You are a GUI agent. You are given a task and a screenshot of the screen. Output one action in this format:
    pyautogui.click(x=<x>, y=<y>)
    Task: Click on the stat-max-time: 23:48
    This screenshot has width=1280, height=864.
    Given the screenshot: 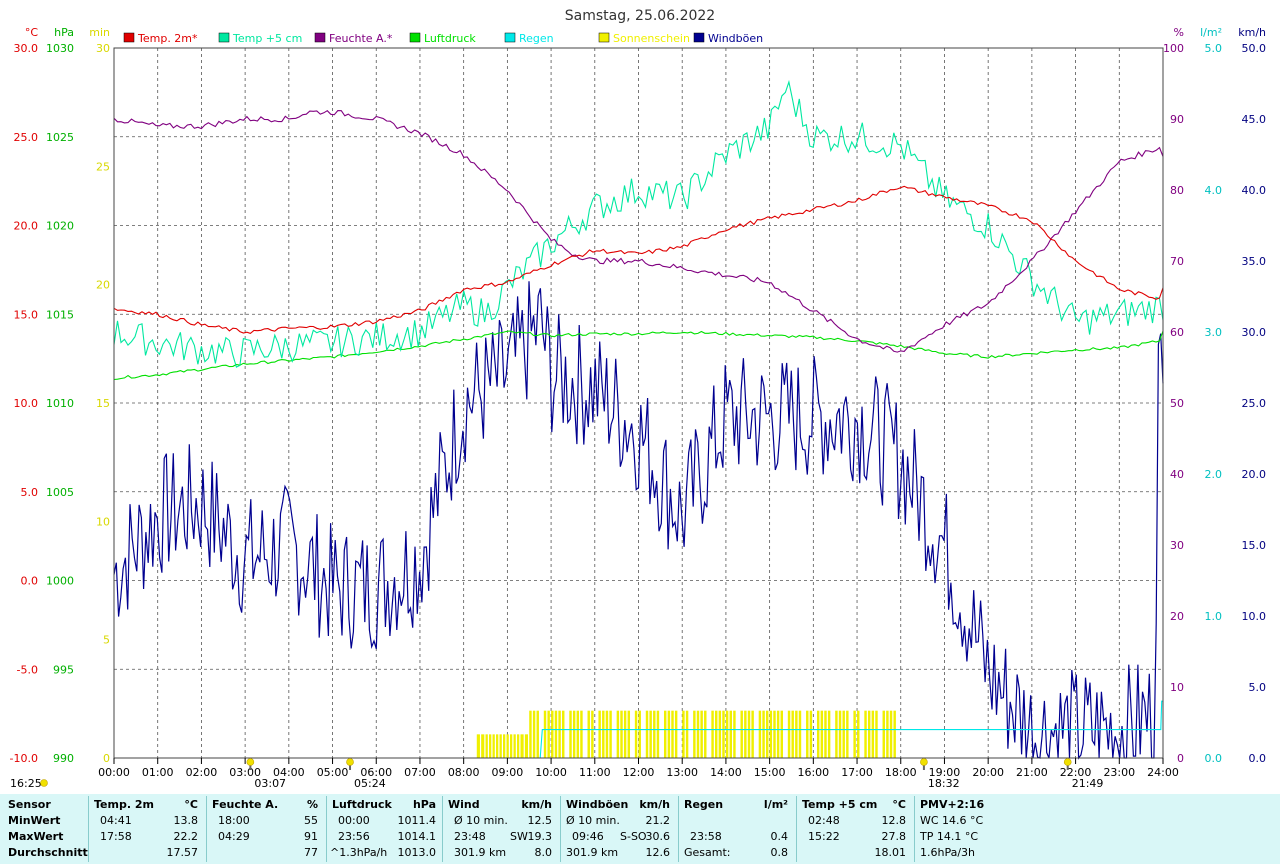 What is the action you would take?
    pyautogui.click(x=470, y=836)
    